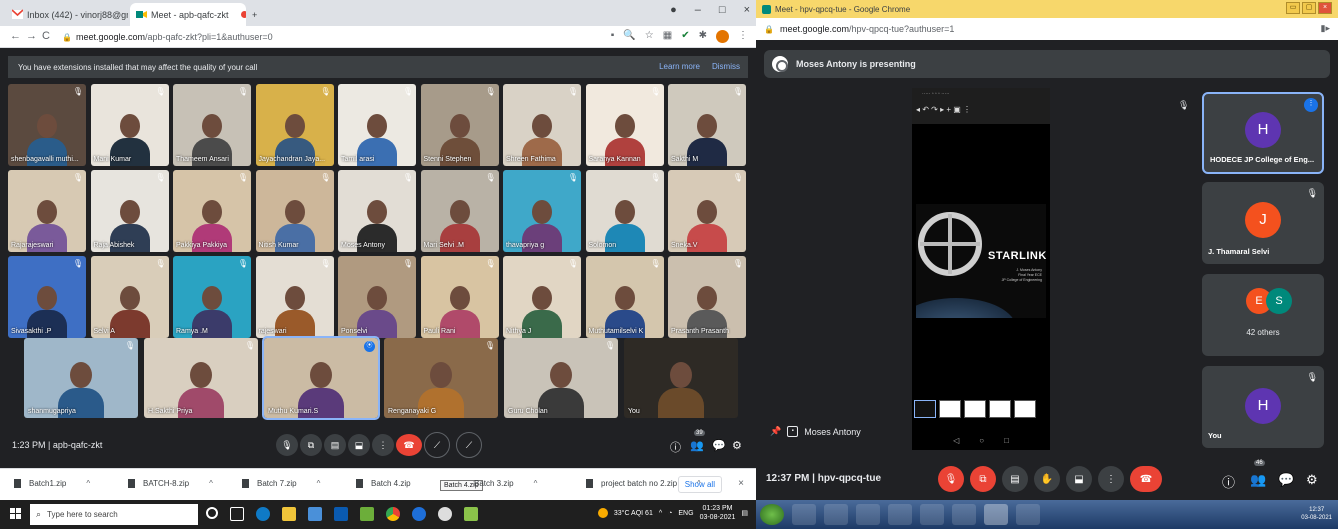  Describe the element at coordinates (613, 36) in the screenshot. I see `camera-icon: ▪` at that location.